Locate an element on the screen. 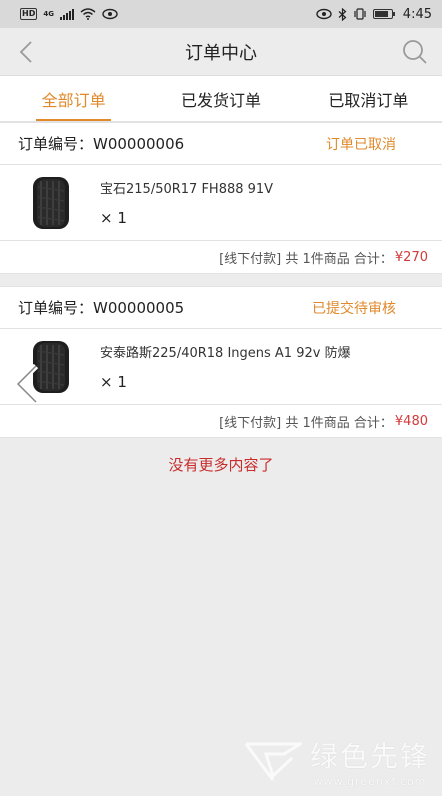 Image resolution: width=442 pixels, height=796 pixels. status-left: HD 4G is located at coordinates (69, 14).